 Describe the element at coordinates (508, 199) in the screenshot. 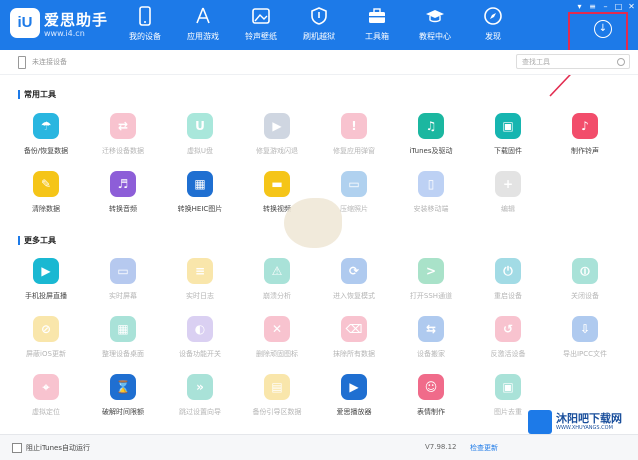

I see `tool-item: + 编辑` at that location.